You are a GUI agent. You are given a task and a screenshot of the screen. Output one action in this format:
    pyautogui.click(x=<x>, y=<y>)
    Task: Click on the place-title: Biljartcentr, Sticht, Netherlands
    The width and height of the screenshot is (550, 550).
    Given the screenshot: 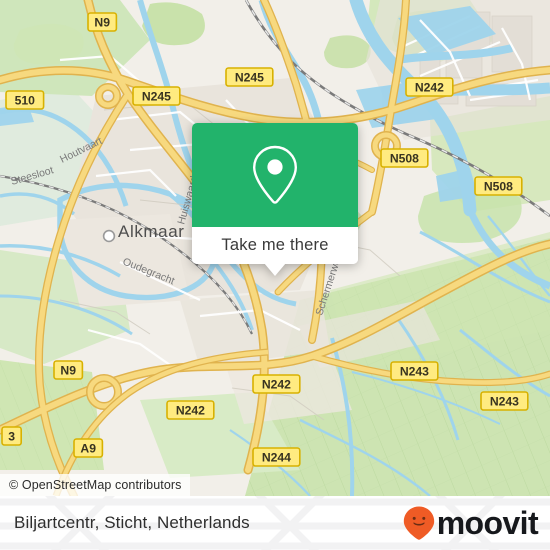 What is the action you would take?
    pyautogui.click(x=132, y=522)
    